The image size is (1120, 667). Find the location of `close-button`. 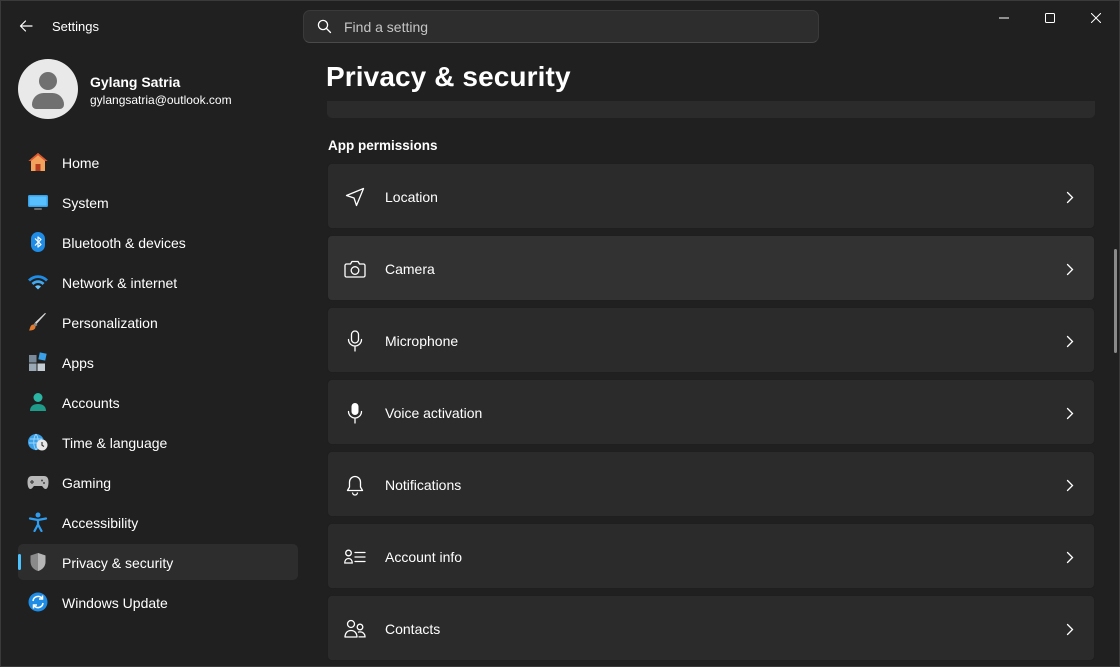

close-button is located at coordinates (1096, 18).